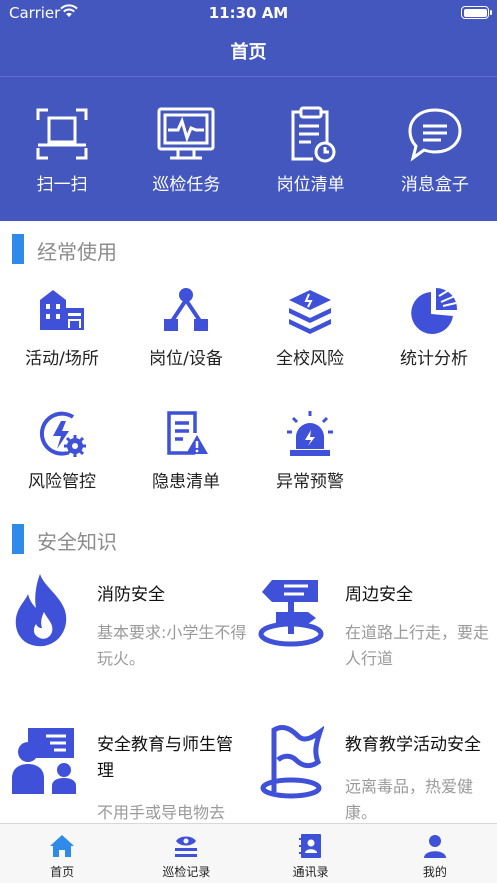 This screenshot has height=883, width=497. I want to click on status-bar: Carrier 11:30 AM, so click(248, 13).